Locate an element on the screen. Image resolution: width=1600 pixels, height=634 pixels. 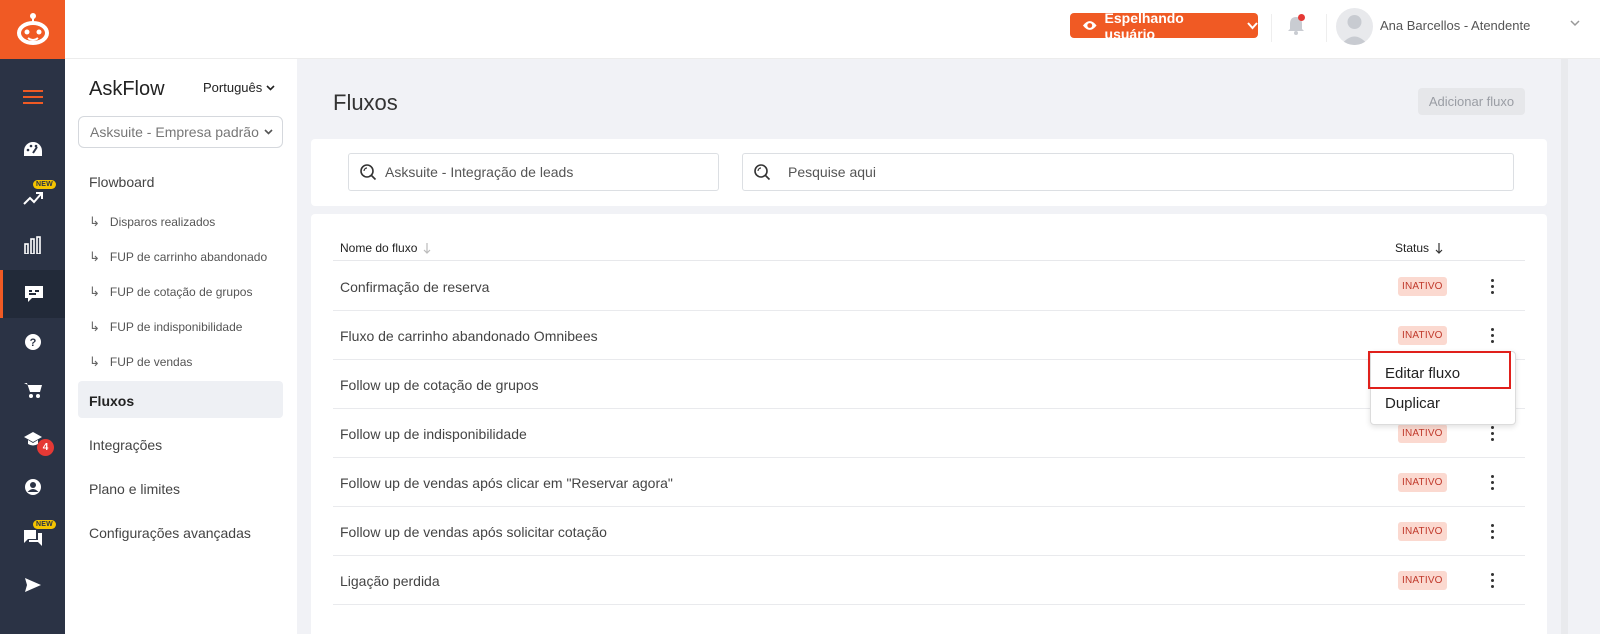
sidebar-subitem: ↳ Disparos realizados is located at coordinates (152, 222).